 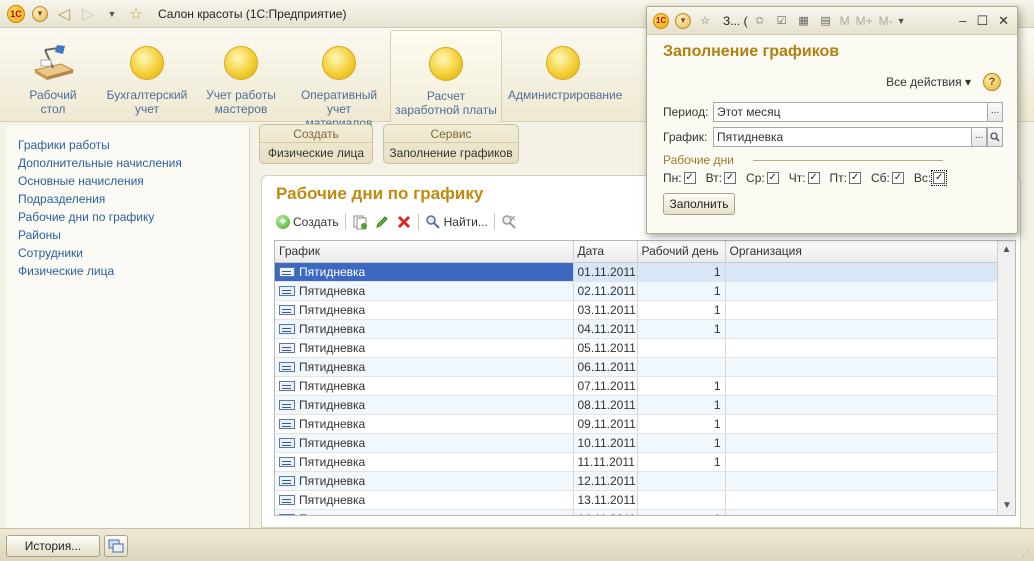 What do you see at coordinates (605, 252) in the screenshot?
I see `column-header-date: Дата` at bounding box center [605, 252].